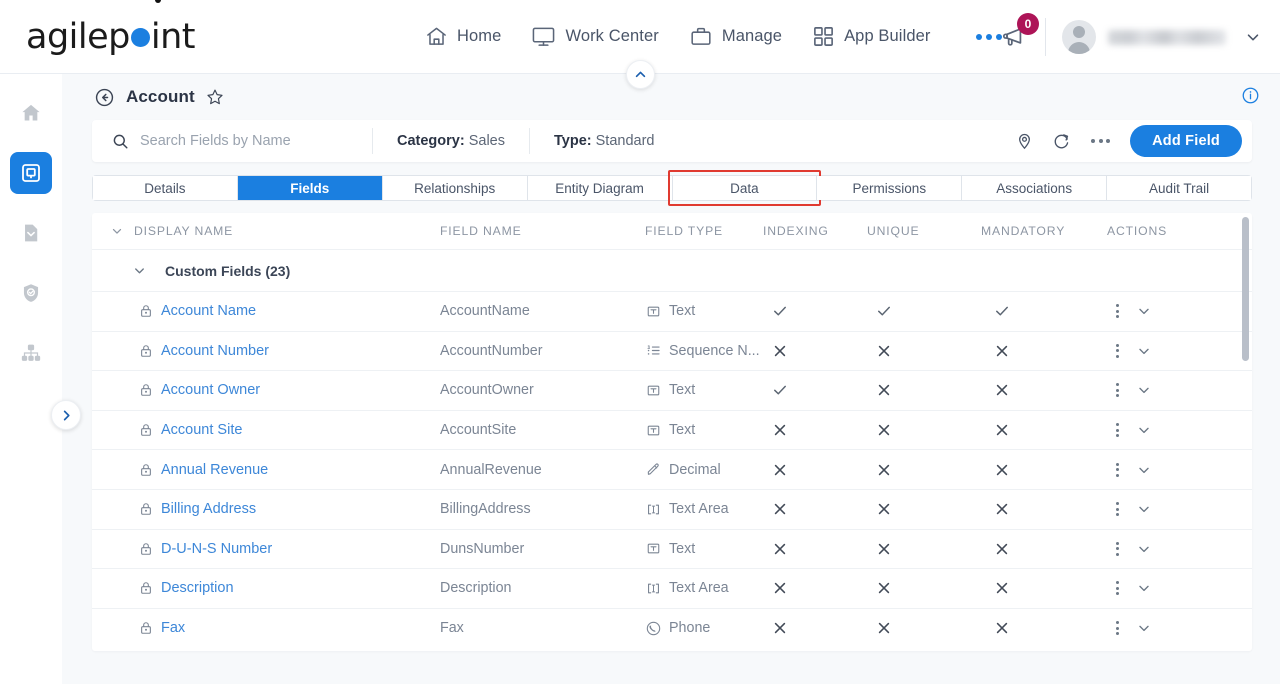 The image size is (1280, 684). I want to click on search-input, so click(245, 141).